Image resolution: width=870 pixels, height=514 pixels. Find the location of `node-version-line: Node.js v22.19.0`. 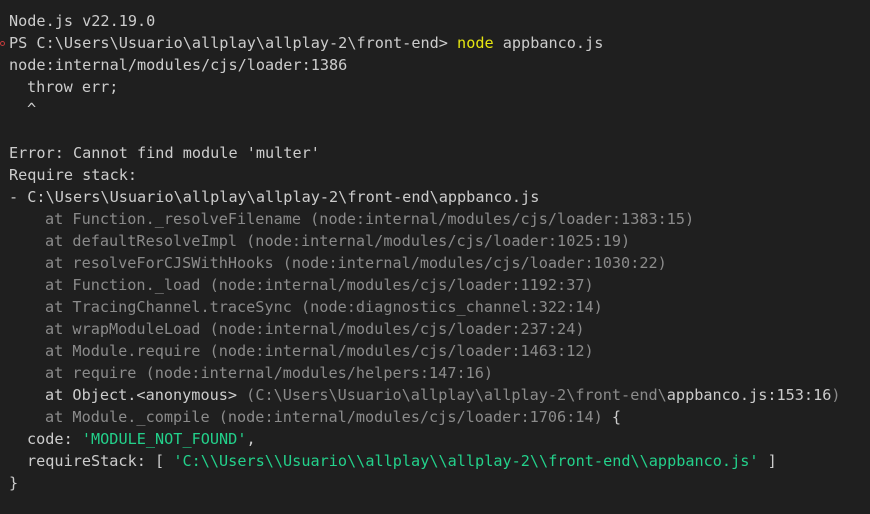

node-version-line: Node.js v22.19.0 is located at coordinates (82, 21).